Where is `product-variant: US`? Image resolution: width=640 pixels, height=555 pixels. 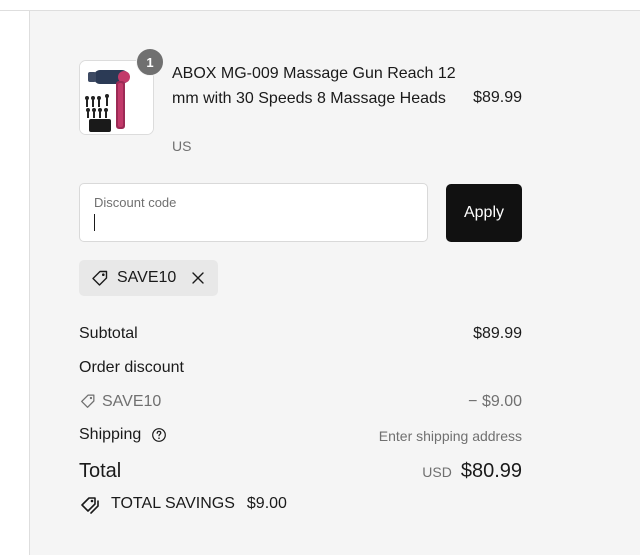
product-variant: US is located at coordinates (182, 146).